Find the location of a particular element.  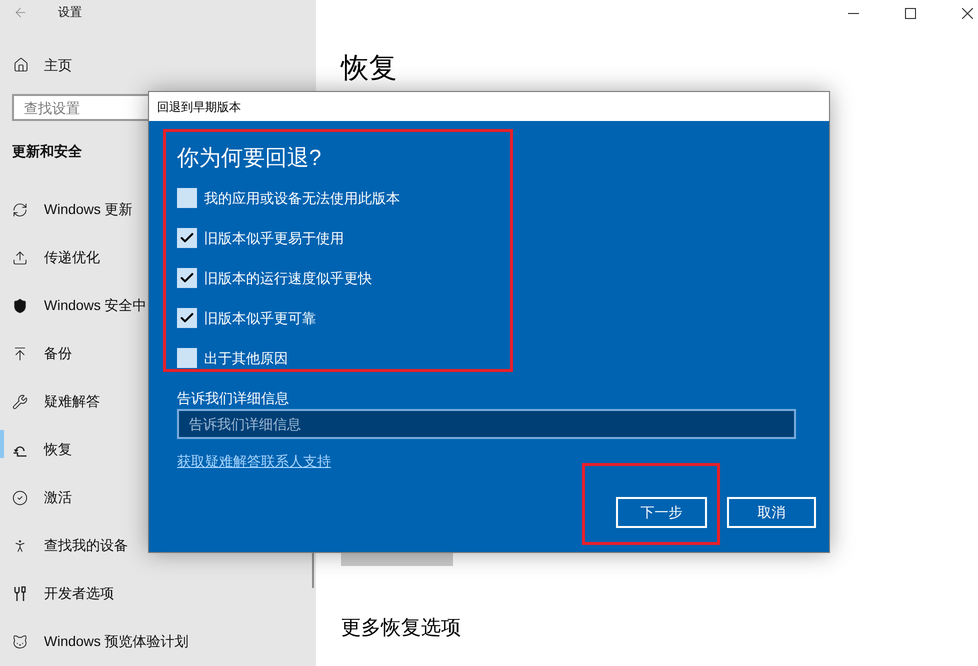

checkbox-label: 旧版本的运行速度似乎更快 is located at coordinates (288, 278).